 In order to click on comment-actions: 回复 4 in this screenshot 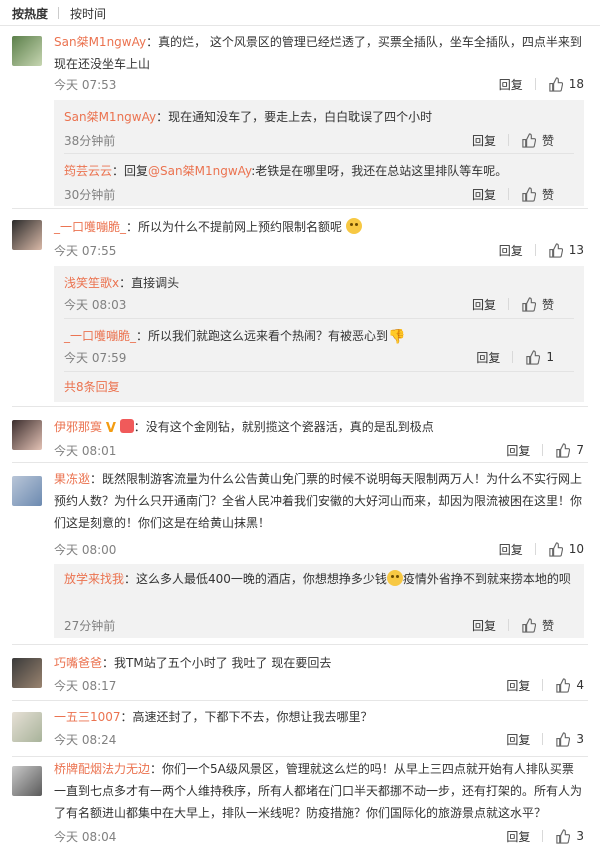, I will do `click(545, 685)`.